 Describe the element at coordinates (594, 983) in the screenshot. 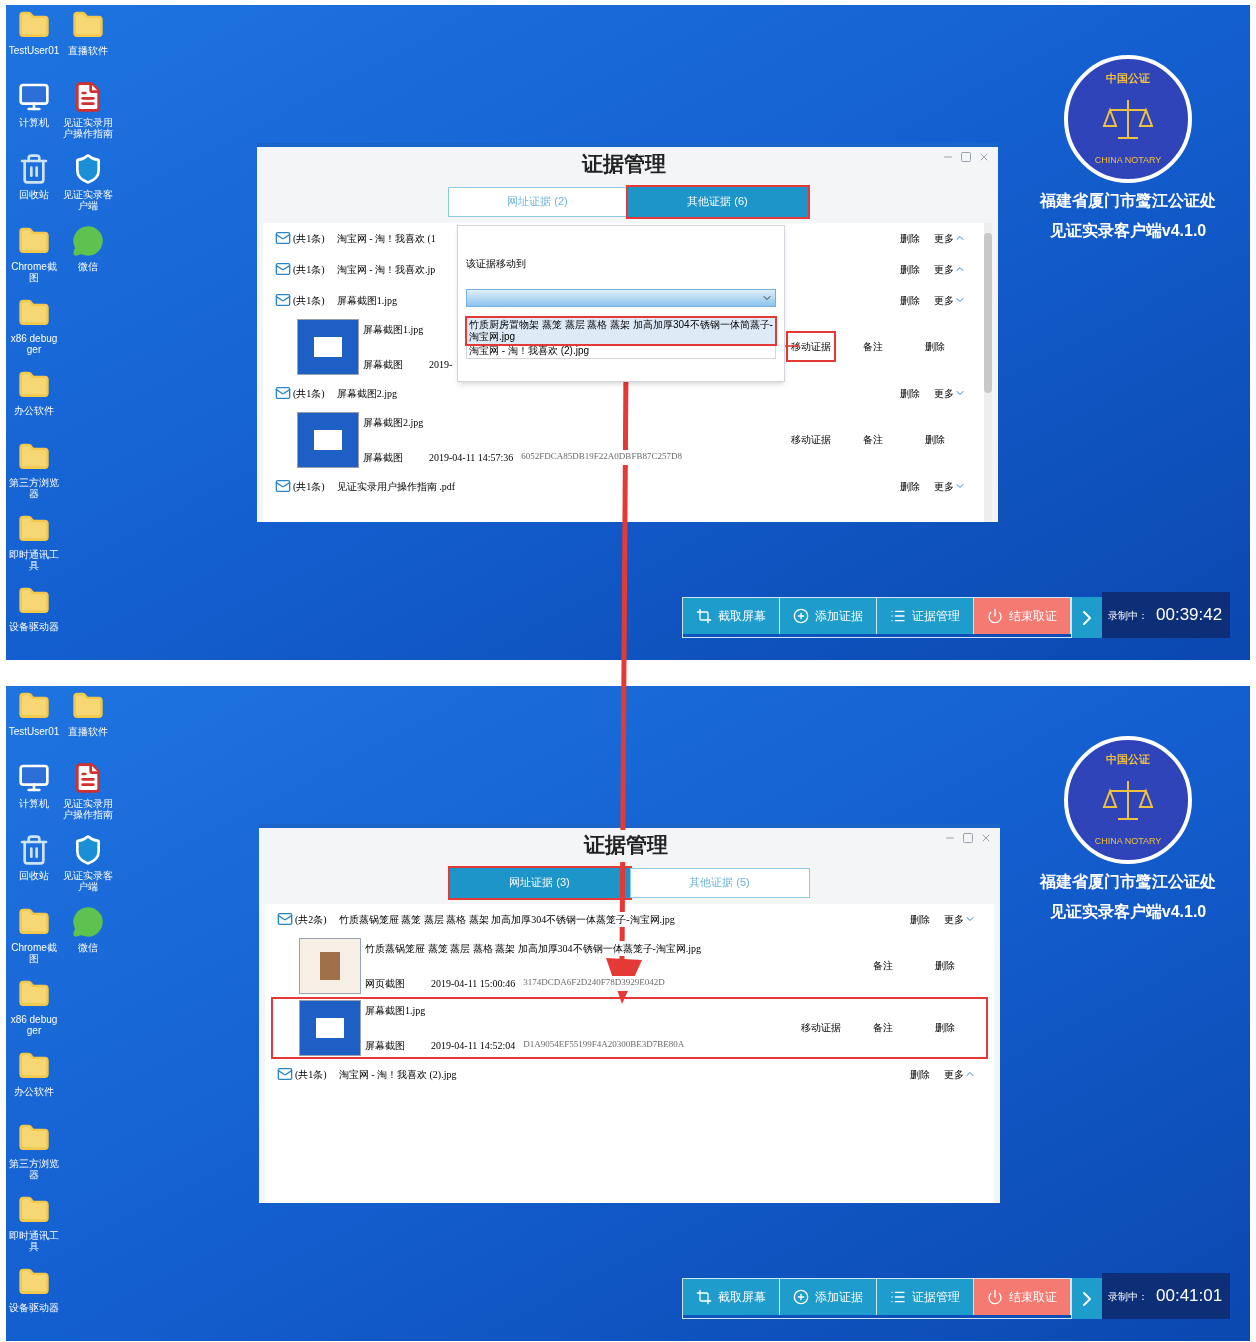

I see `hash-value: 3174DCDA6F2D240F78D3929E042D` at that location.